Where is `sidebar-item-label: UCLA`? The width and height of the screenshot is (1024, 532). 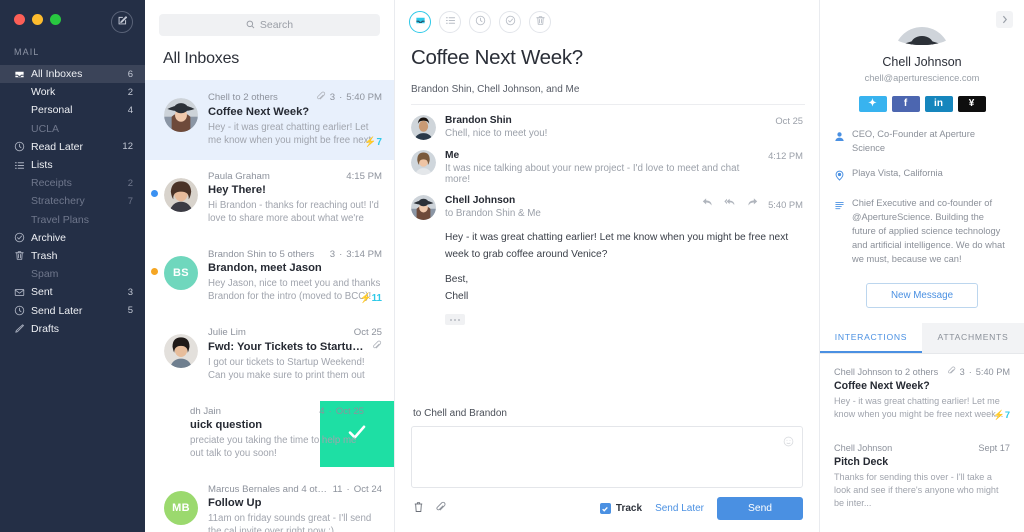
sidebar-item-label: UCLA is located at coordinates (45, 128).